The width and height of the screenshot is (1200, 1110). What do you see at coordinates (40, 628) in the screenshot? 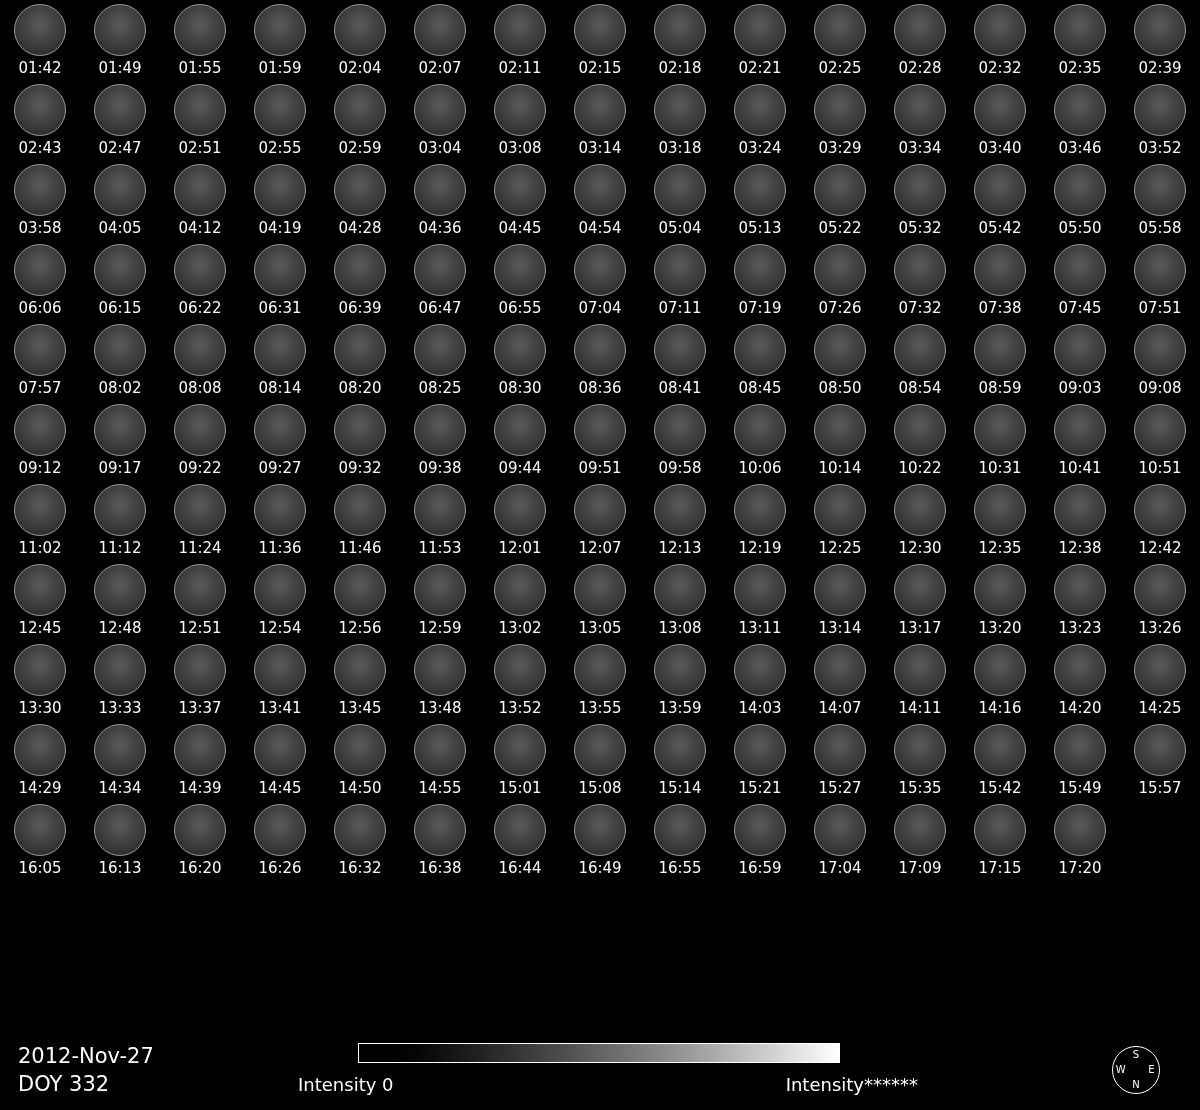
I see `time-label: 12:45` at bounding box center [40, 628].